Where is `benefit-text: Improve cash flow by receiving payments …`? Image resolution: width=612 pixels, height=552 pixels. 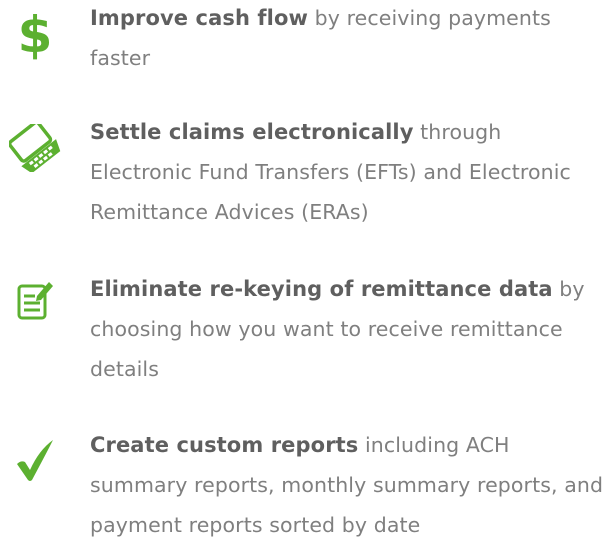
benefit-text: Improve cash flow by receiving payments … is located at coordinates (350, 39).